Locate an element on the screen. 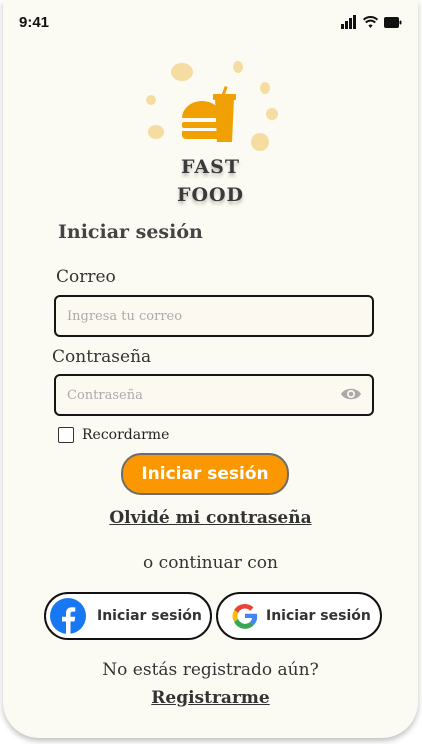 The image size is (422, 744). brand-line-1: FAST is located at coordinates (210, 167).